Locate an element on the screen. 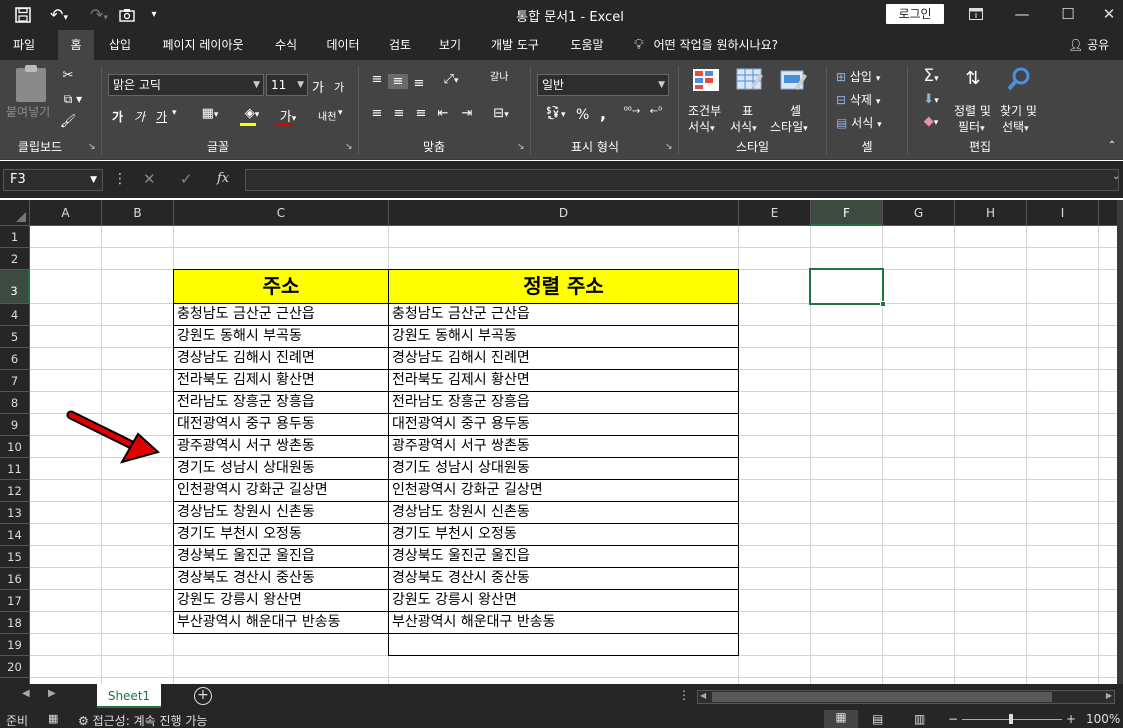 Image resolution: width=1123 pixels, height=728 pixels. find-select-icon is located at coordinates (1019, 81).